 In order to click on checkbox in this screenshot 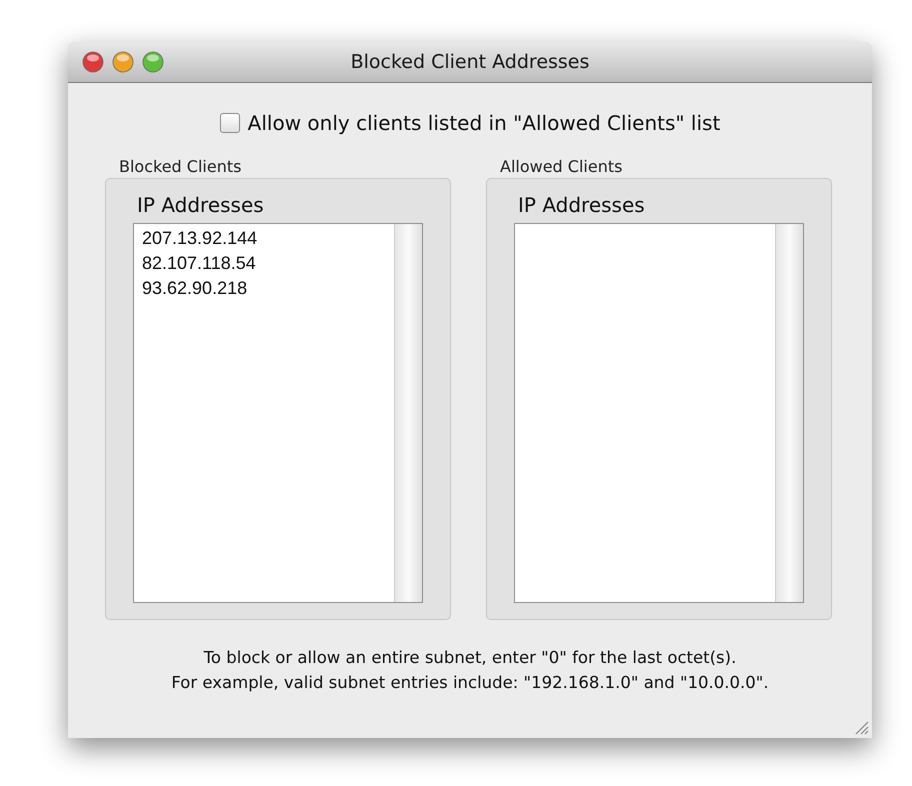, I will do `click(230, 123)`.